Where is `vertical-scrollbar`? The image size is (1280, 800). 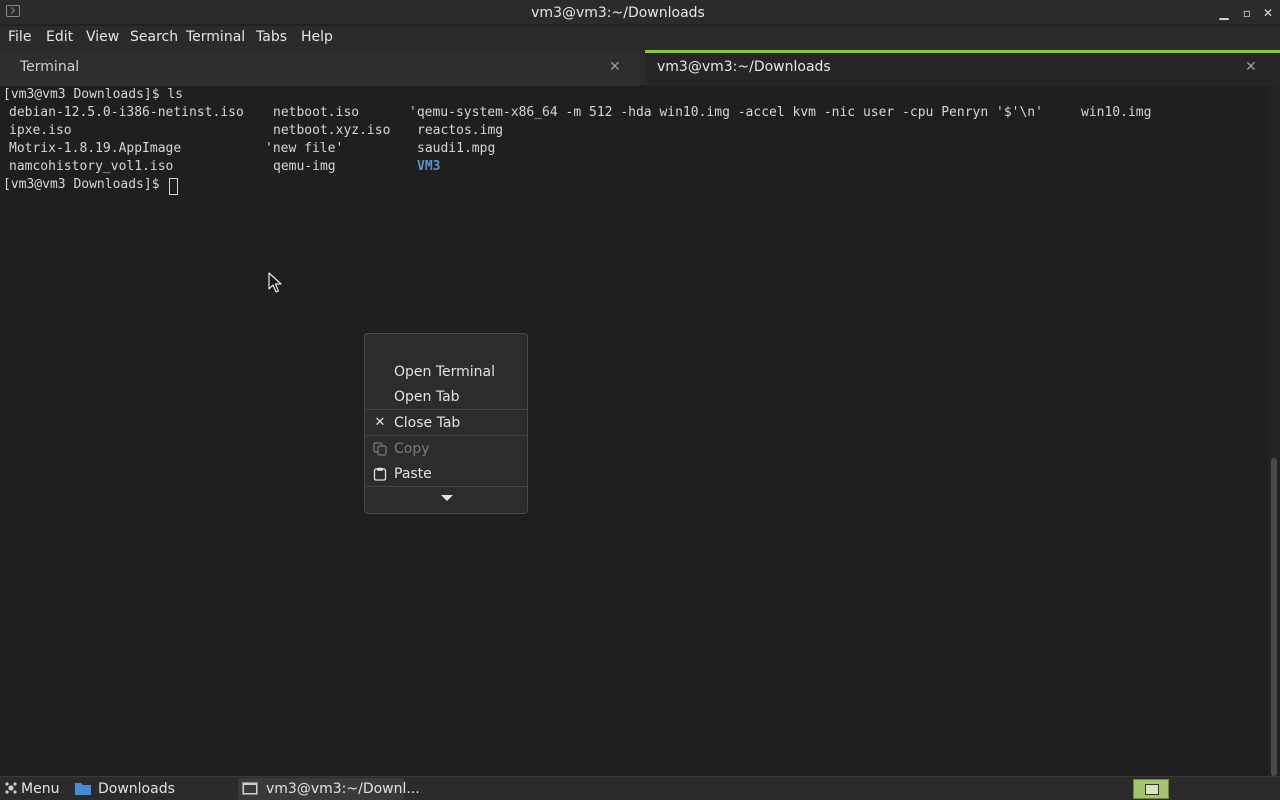 vertical-scrollbar is located at coordinates (1274, 431).